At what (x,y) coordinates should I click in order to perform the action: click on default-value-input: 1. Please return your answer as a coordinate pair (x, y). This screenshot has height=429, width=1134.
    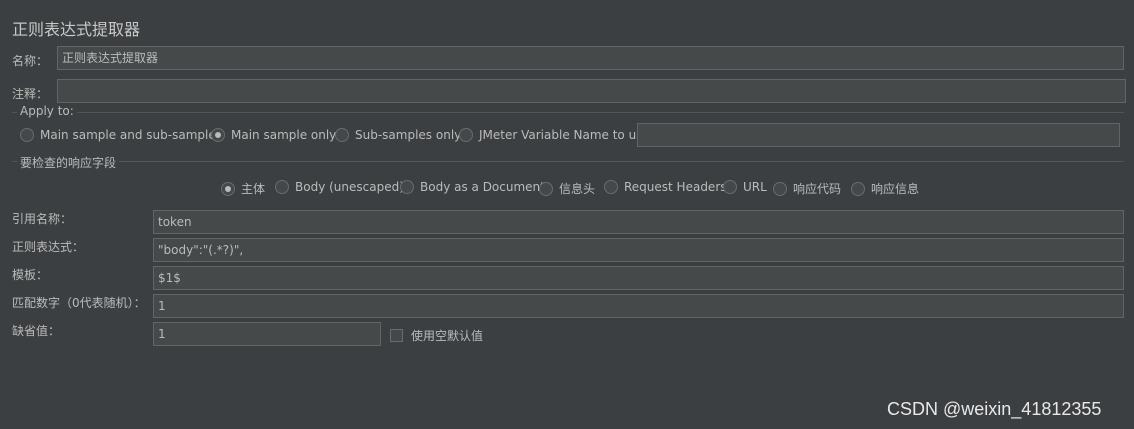
    Looking at the image, I should click on (267, 334).